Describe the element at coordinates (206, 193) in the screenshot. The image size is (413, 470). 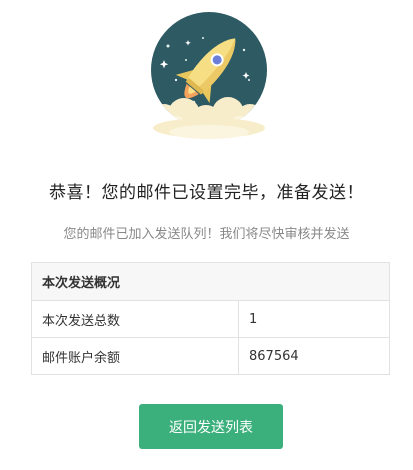
I see `success-title: 恭喜！您的邮件已设置完毕，准备发送！` at that location.